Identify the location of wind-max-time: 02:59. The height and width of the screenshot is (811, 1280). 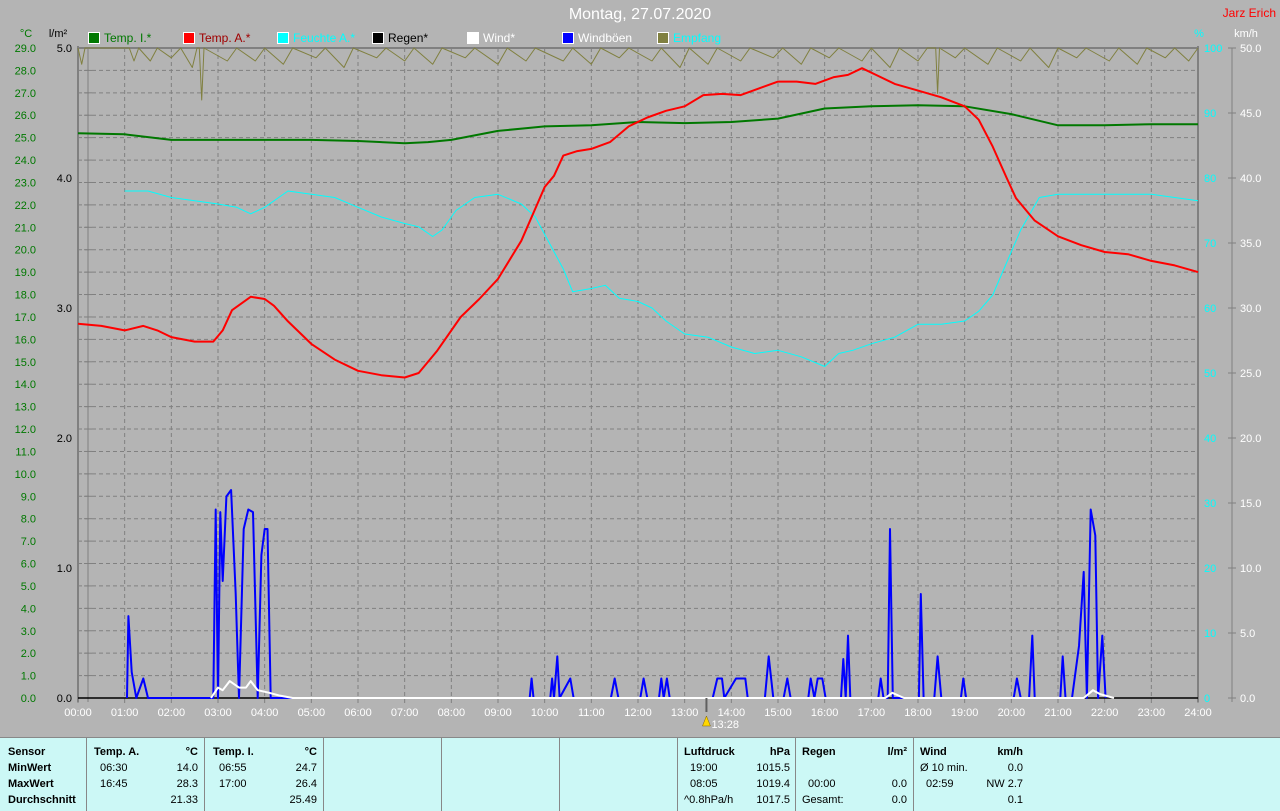
(940, 784).